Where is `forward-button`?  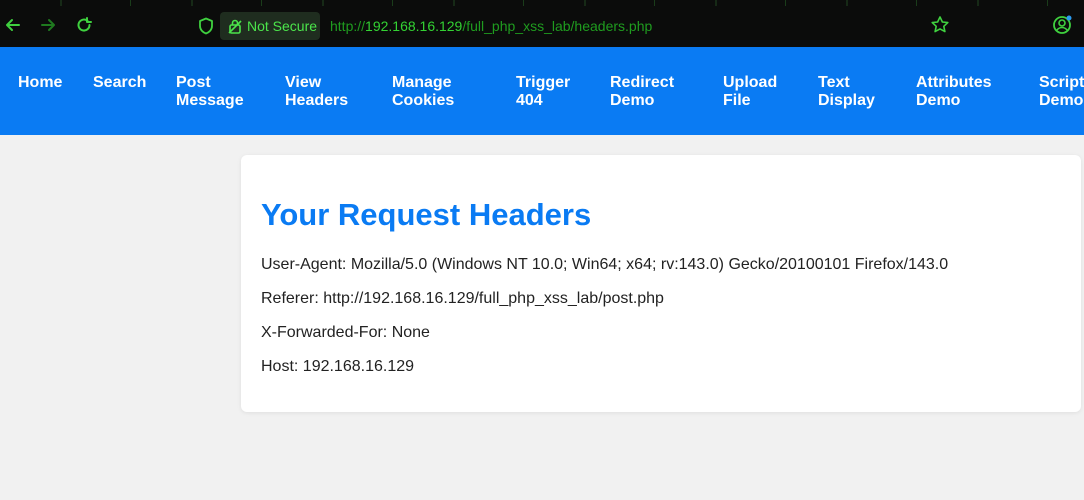 forward-button is located at coordinates (48, 25).